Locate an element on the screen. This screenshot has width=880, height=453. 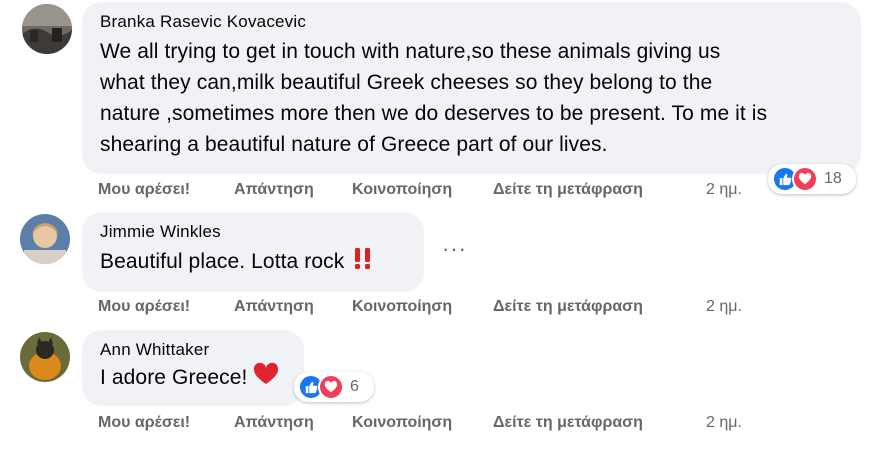
reaction-count: 6 is located at coordinates (354, 386).